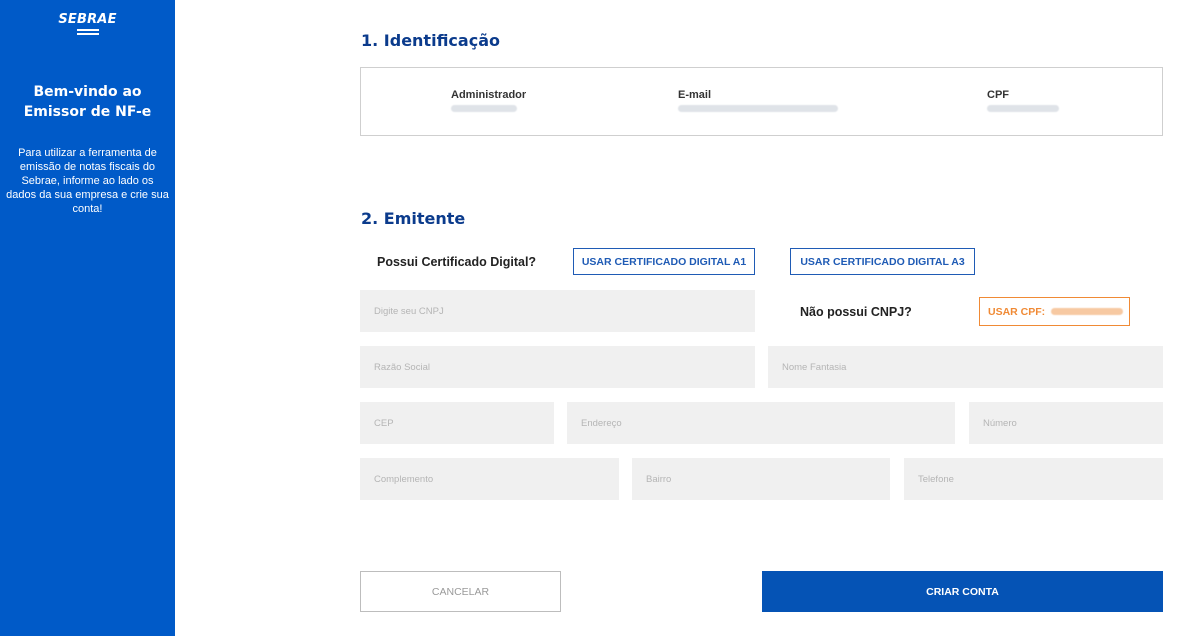 The width and height of the screenshot is (1198, 636). Describe the element at coordinates (758, 100) in the screenshot. I see `email-column: E-mail` at that location.